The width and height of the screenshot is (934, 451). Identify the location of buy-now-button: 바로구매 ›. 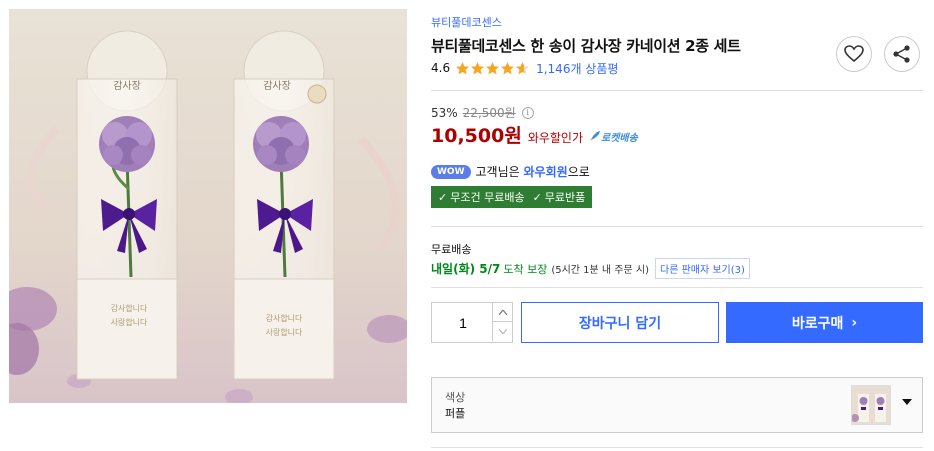
(824, 322).